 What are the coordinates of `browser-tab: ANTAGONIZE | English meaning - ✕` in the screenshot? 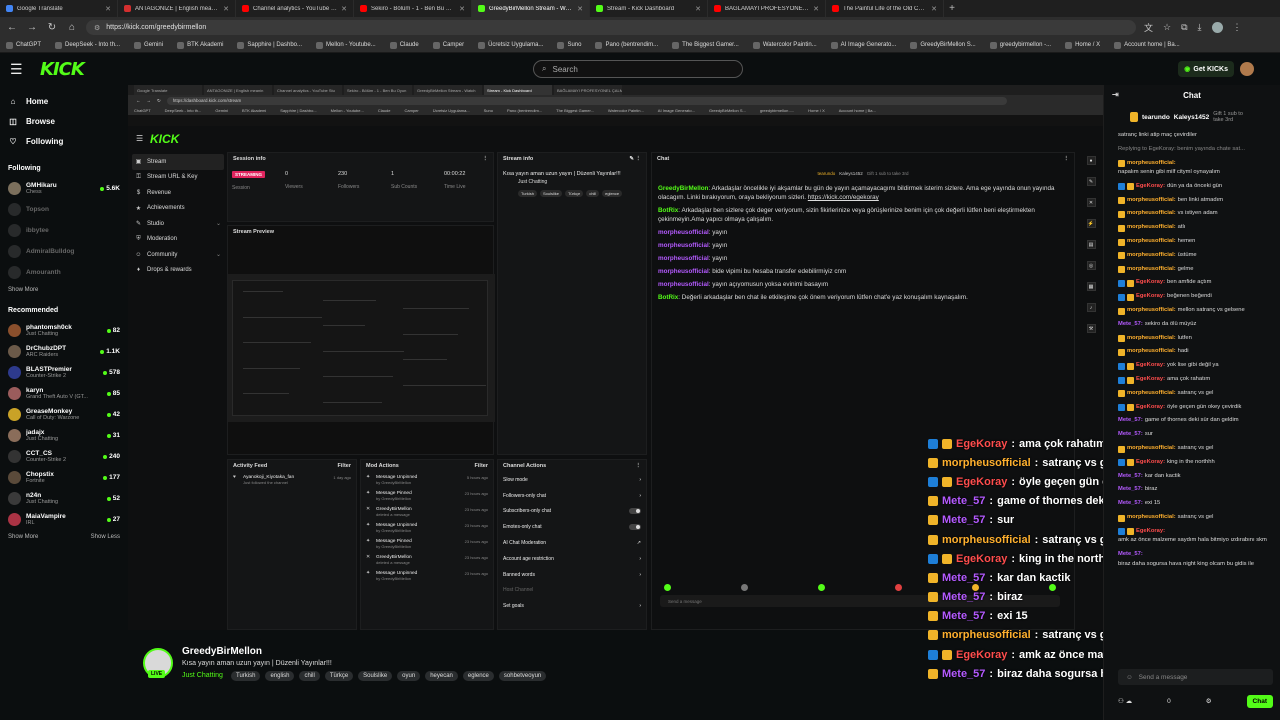 It's located at (177, 8).